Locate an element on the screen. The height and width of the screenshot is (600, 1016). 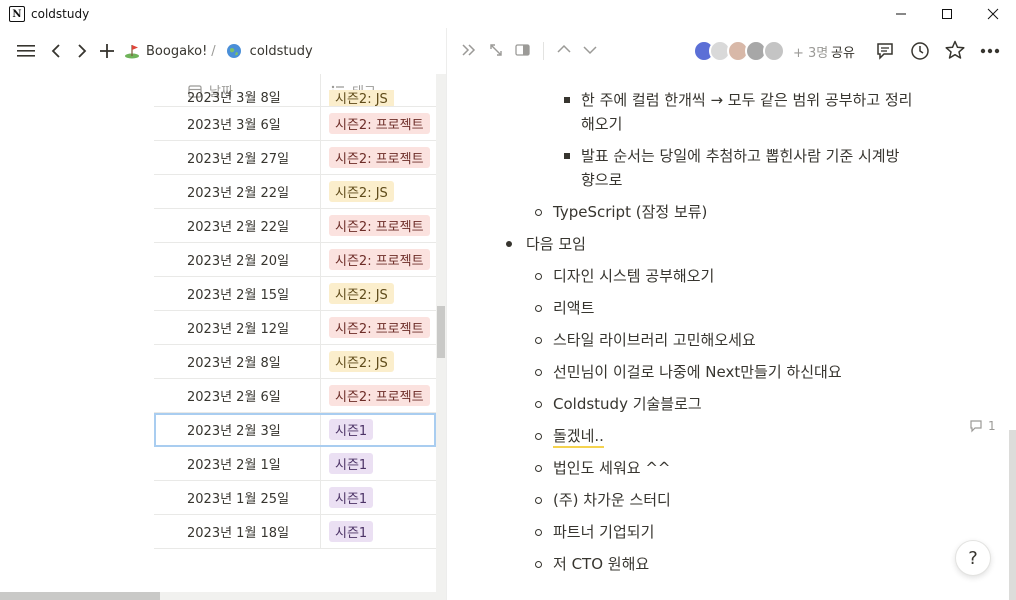
forward-button is located at coordinates (82, 51).